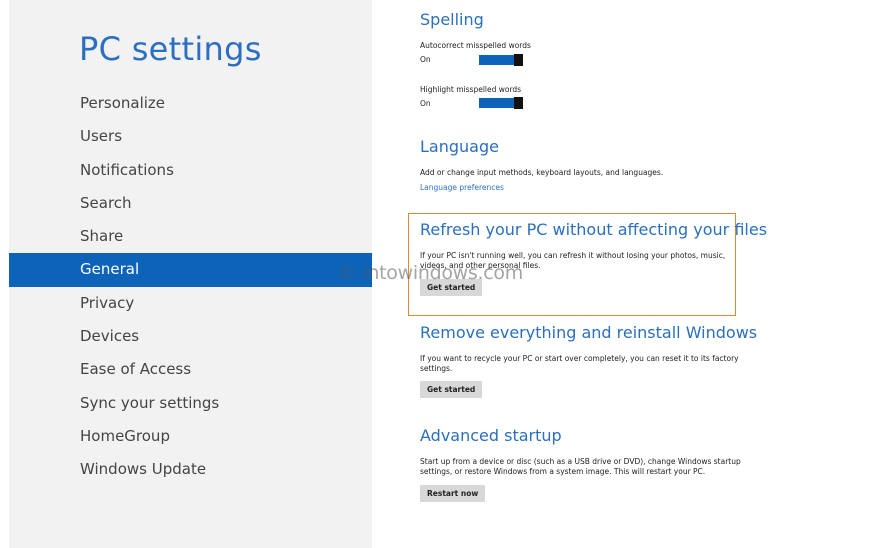 The height and width of the screenshot is (548, 870). Describe the element at coordinates (453, 493) in the screenshot. I see `restart-now-button: Restart now` at that location.